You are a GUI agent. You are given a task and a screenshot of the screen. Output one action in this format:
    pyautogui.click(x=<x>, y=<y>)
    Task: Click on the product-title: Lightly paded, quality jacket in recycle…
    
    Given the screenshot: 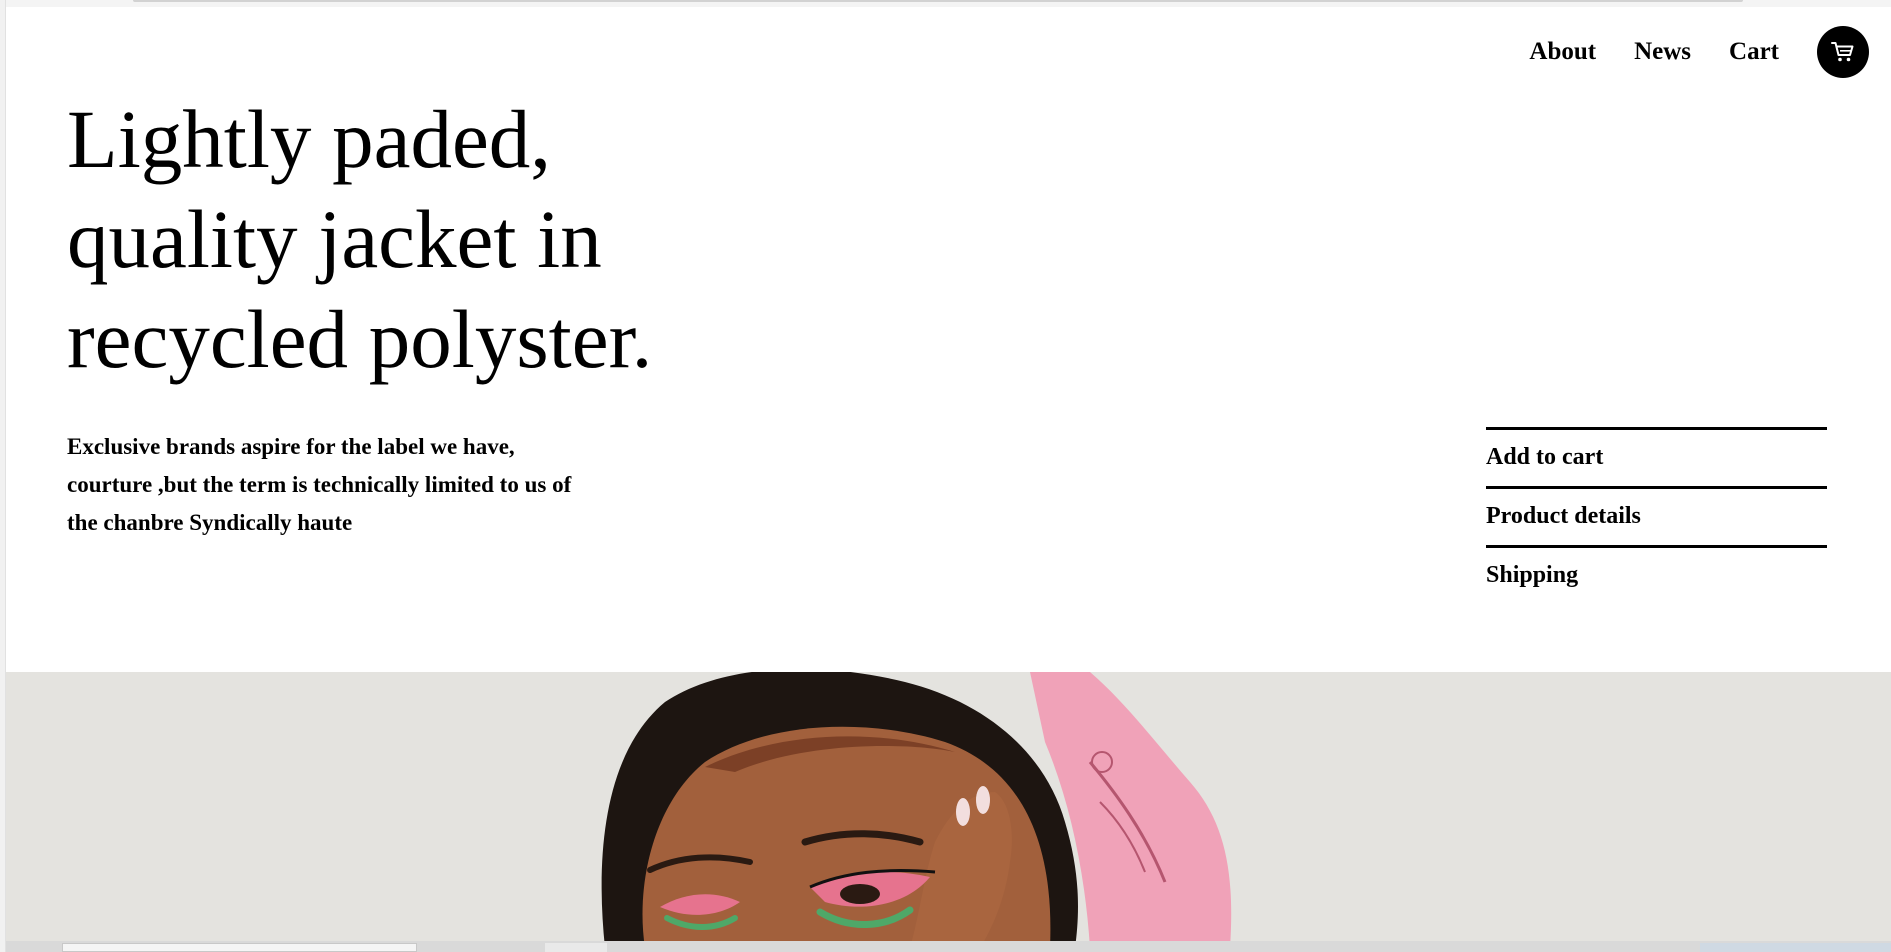 What is the action you would take?
    pyautogui.click(x=360, y=239)
    